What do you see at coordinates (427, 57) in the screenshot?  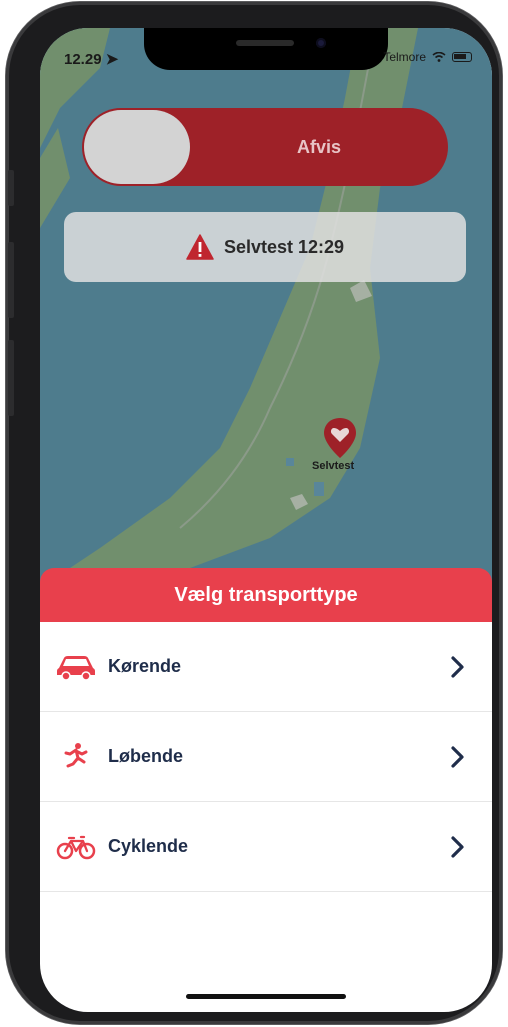 I see `status-right: Telmore` at bounding box center [427, 57].